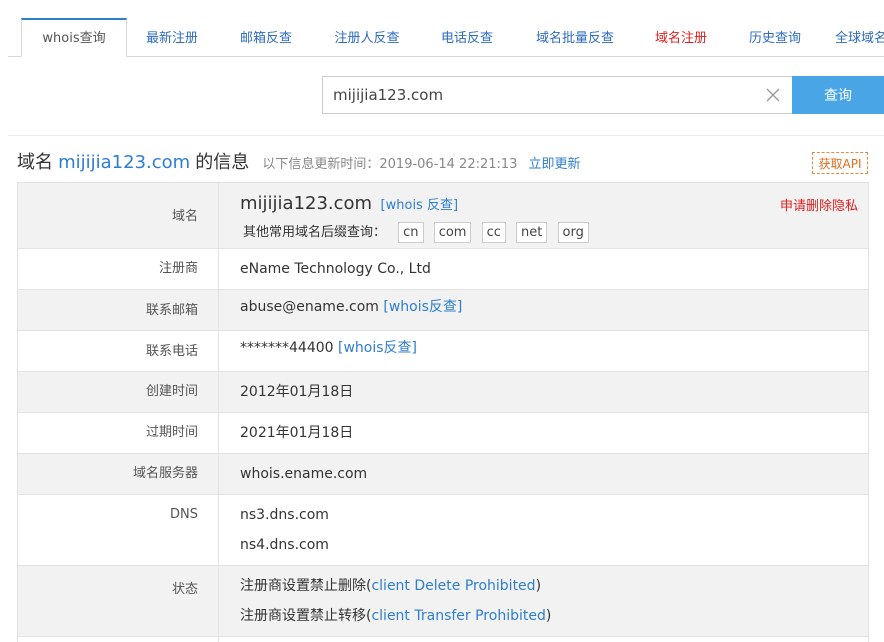 This screenshot has height=642, width=884. Describe the element at coordinates (681, 38) in the screenshot. I see `tab-domain-register: 域名注册` at that location.